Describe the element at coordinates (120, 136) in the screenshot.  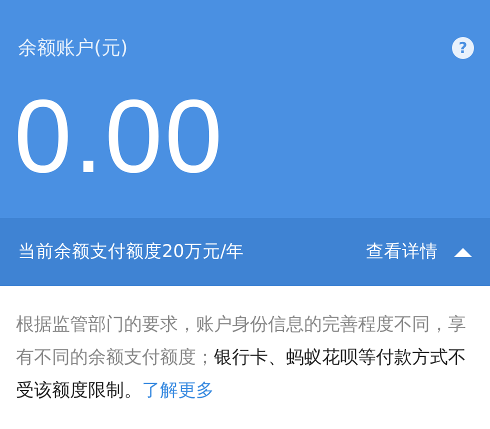
I see `balance-amount: 0.00` at that location.